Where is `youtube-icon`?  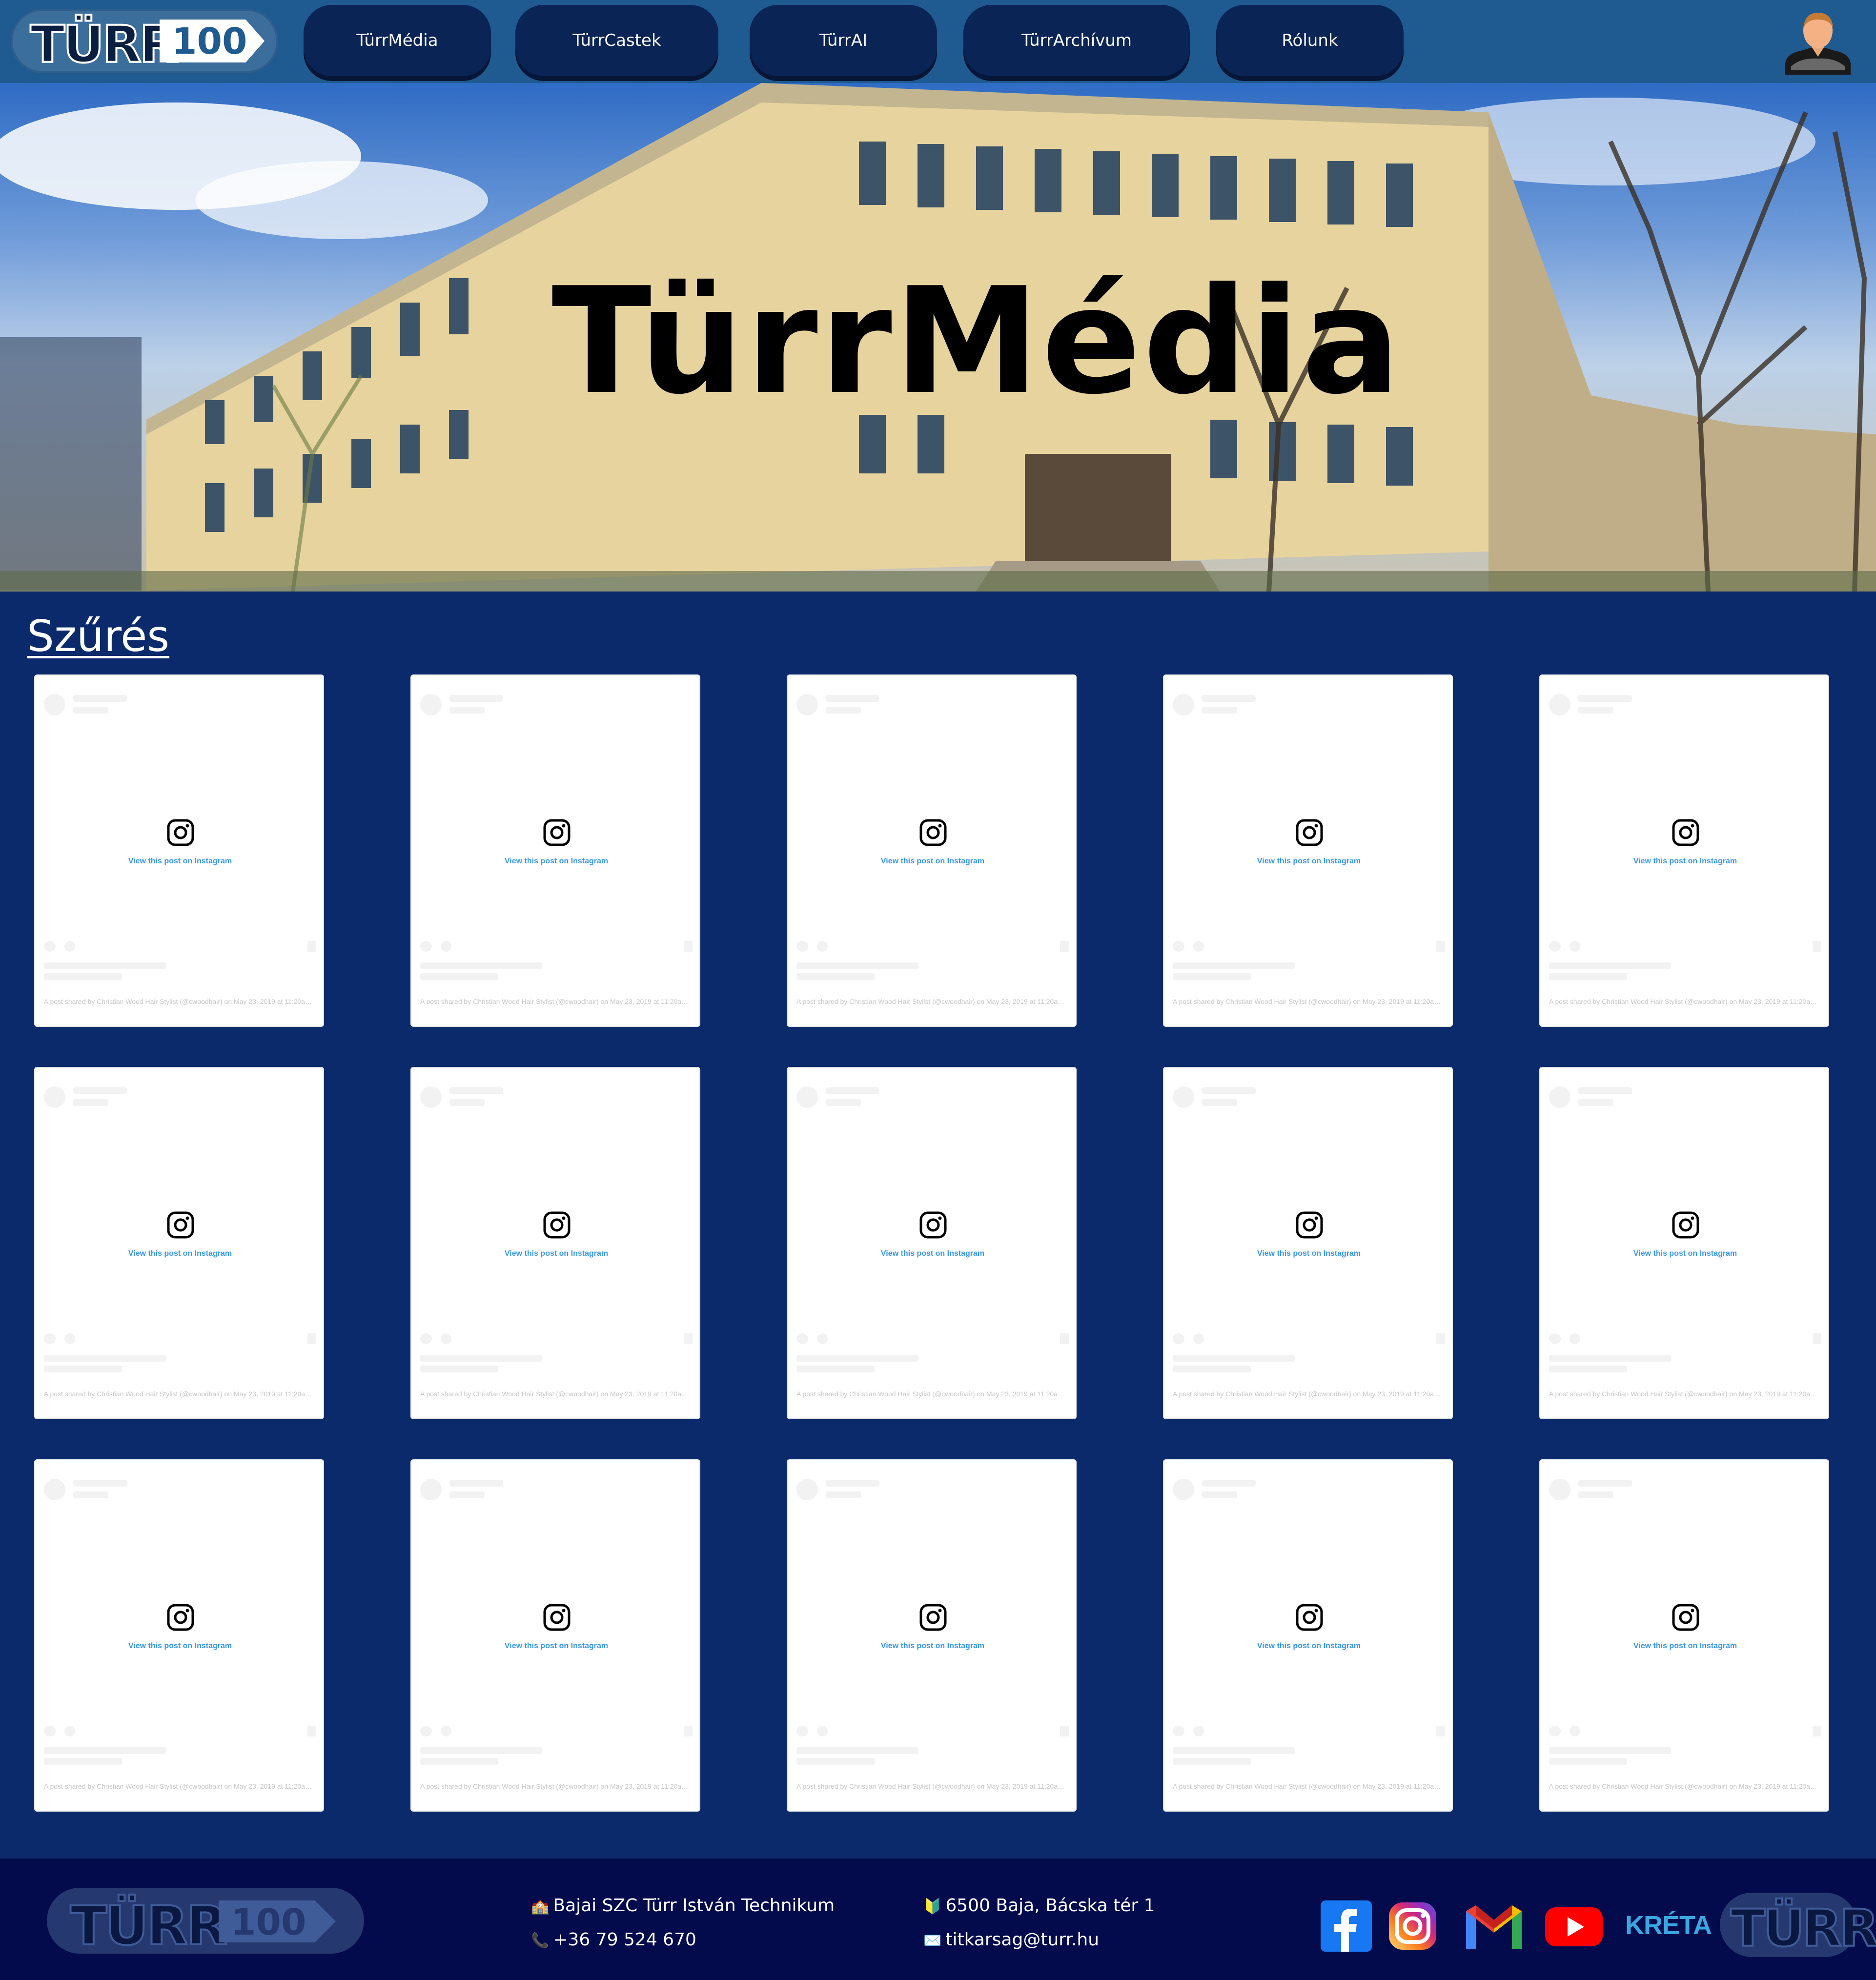 youtube-icon is located at coordinates (1574, 1926).